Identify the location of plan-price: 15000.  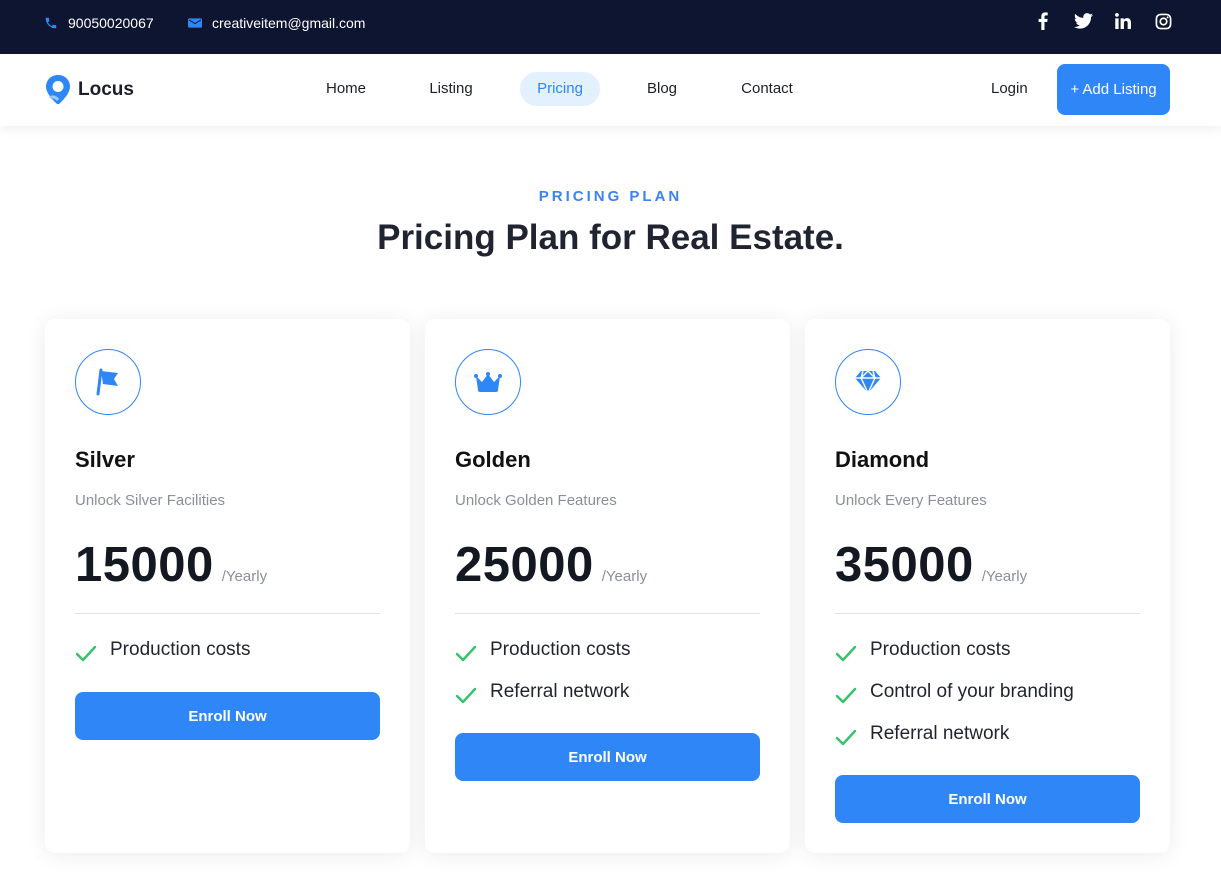
(144, 565).